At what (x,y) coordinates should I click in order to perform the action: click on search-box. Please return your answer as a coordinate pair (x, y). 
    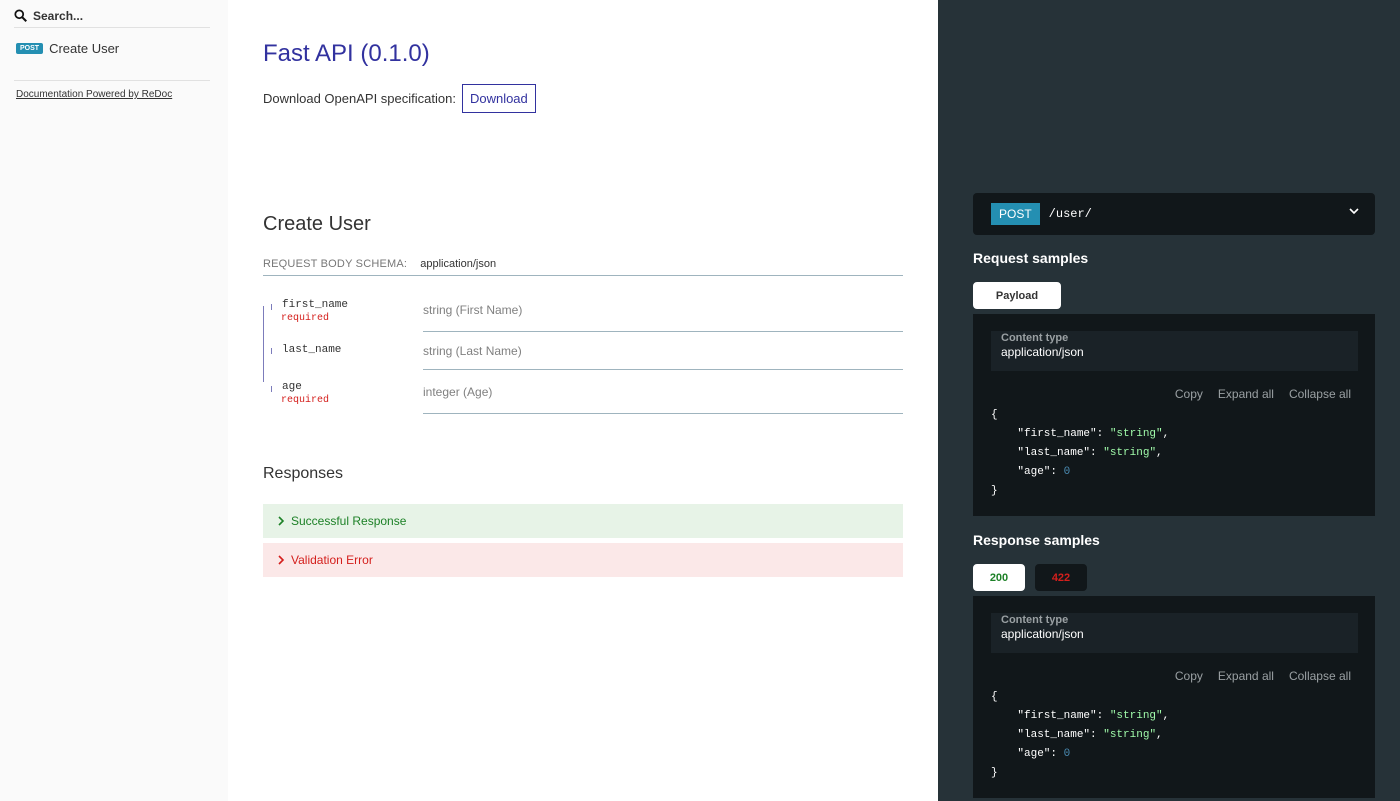
    Looking at the image, I should click on (112, 16).